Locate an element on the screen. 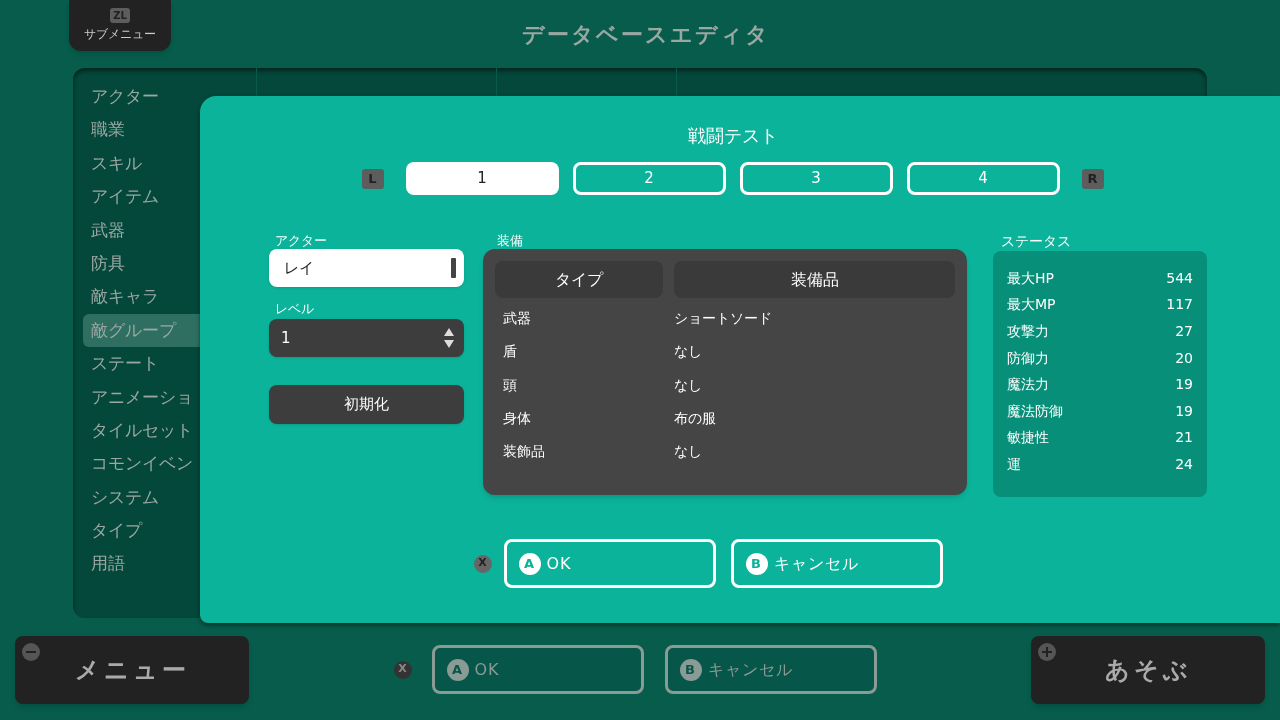 The image size is (1280, 720). level-field: 1 is located at coordinates (366, 338).